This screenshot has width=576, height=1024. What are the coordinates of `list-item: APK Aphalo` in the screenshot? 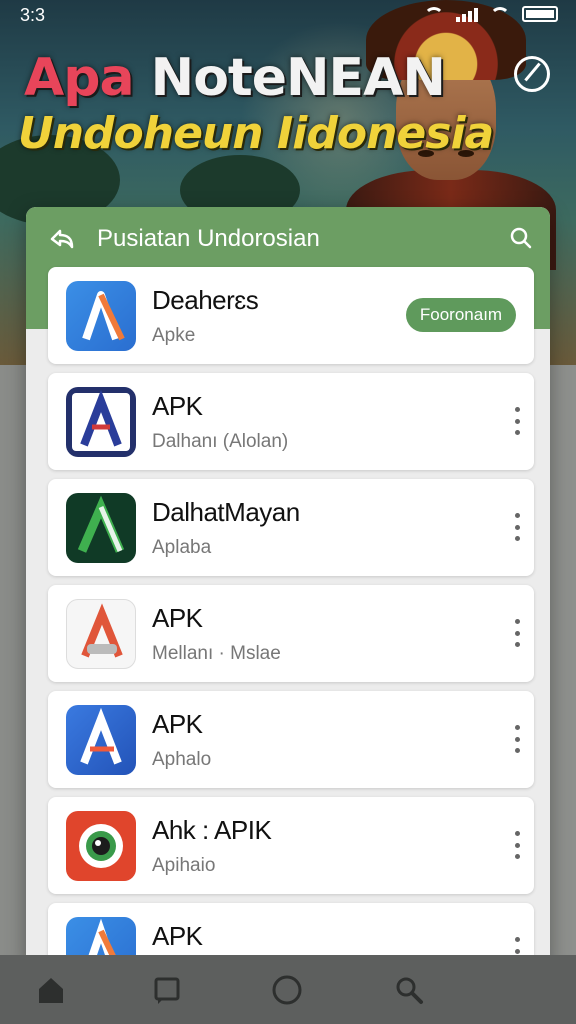 It's located at (291, 739).